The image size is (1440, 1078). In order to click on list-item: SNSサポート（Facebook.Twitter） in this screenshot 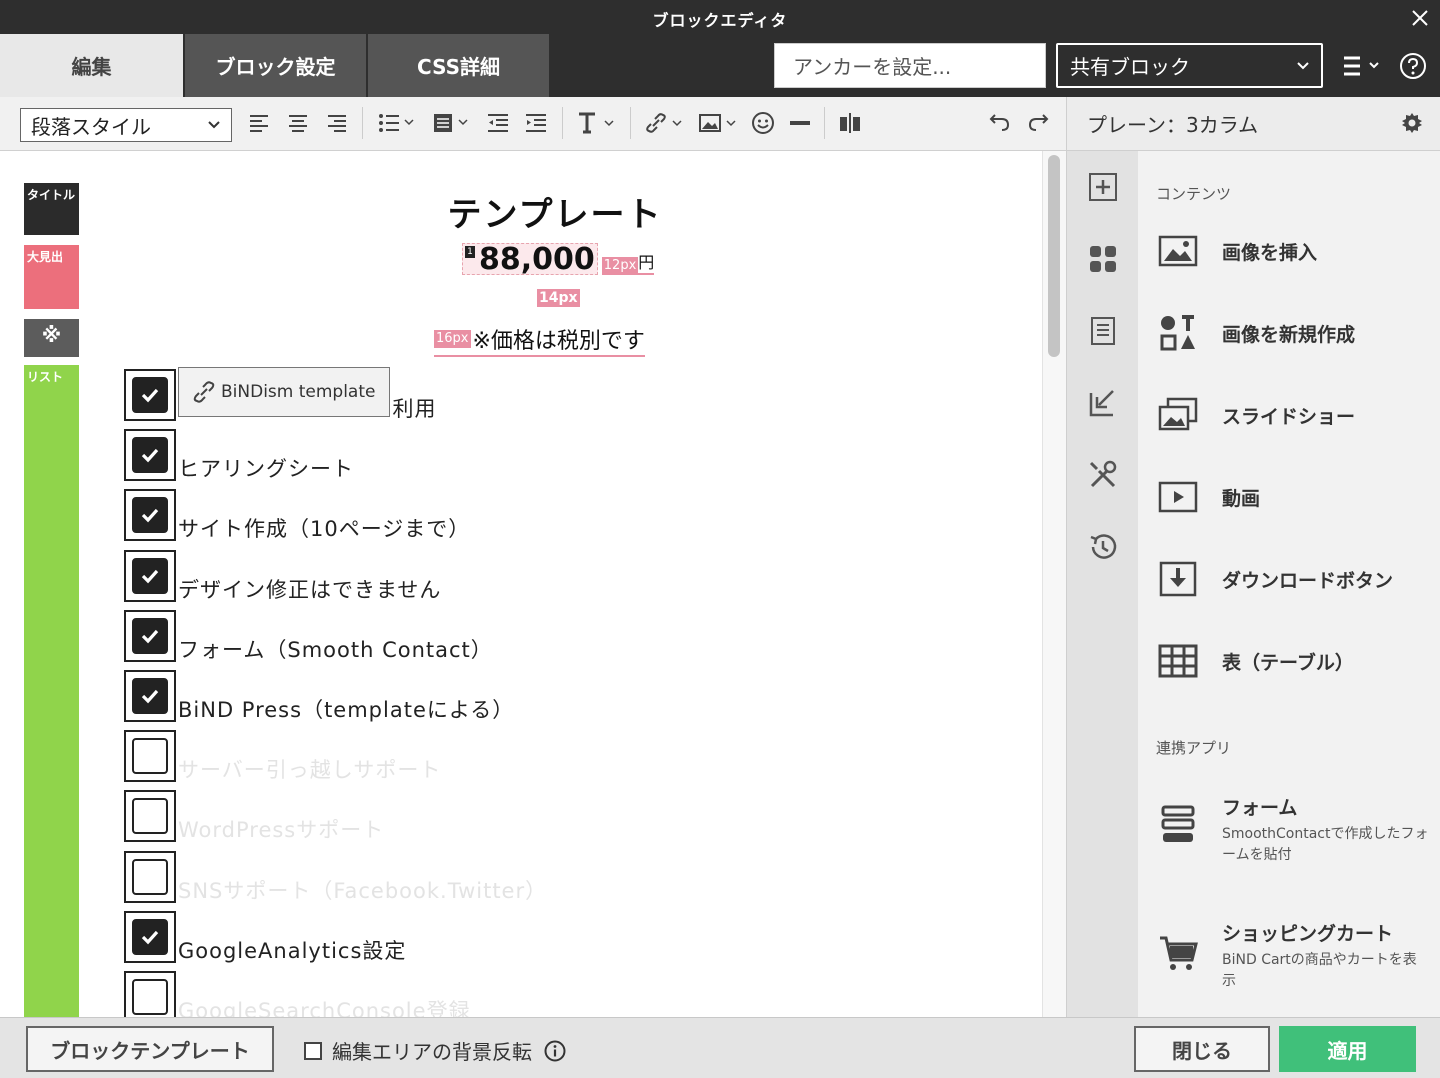, I will do `click(335, 876)`.